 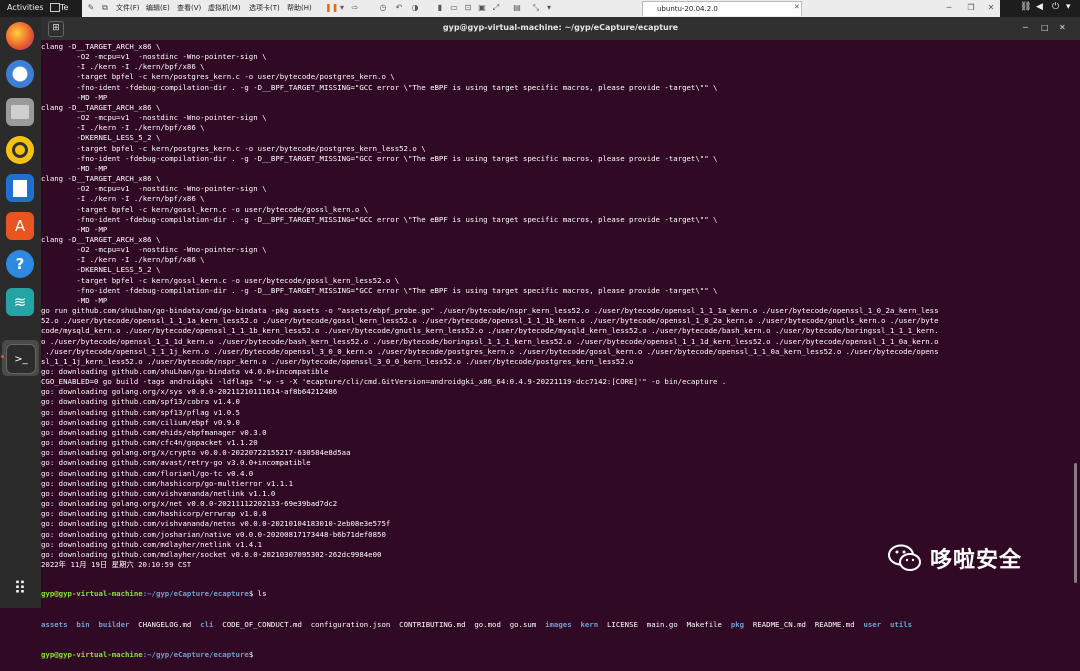 I want to click on close-icon: ✕, so click(x=1062, y=27).